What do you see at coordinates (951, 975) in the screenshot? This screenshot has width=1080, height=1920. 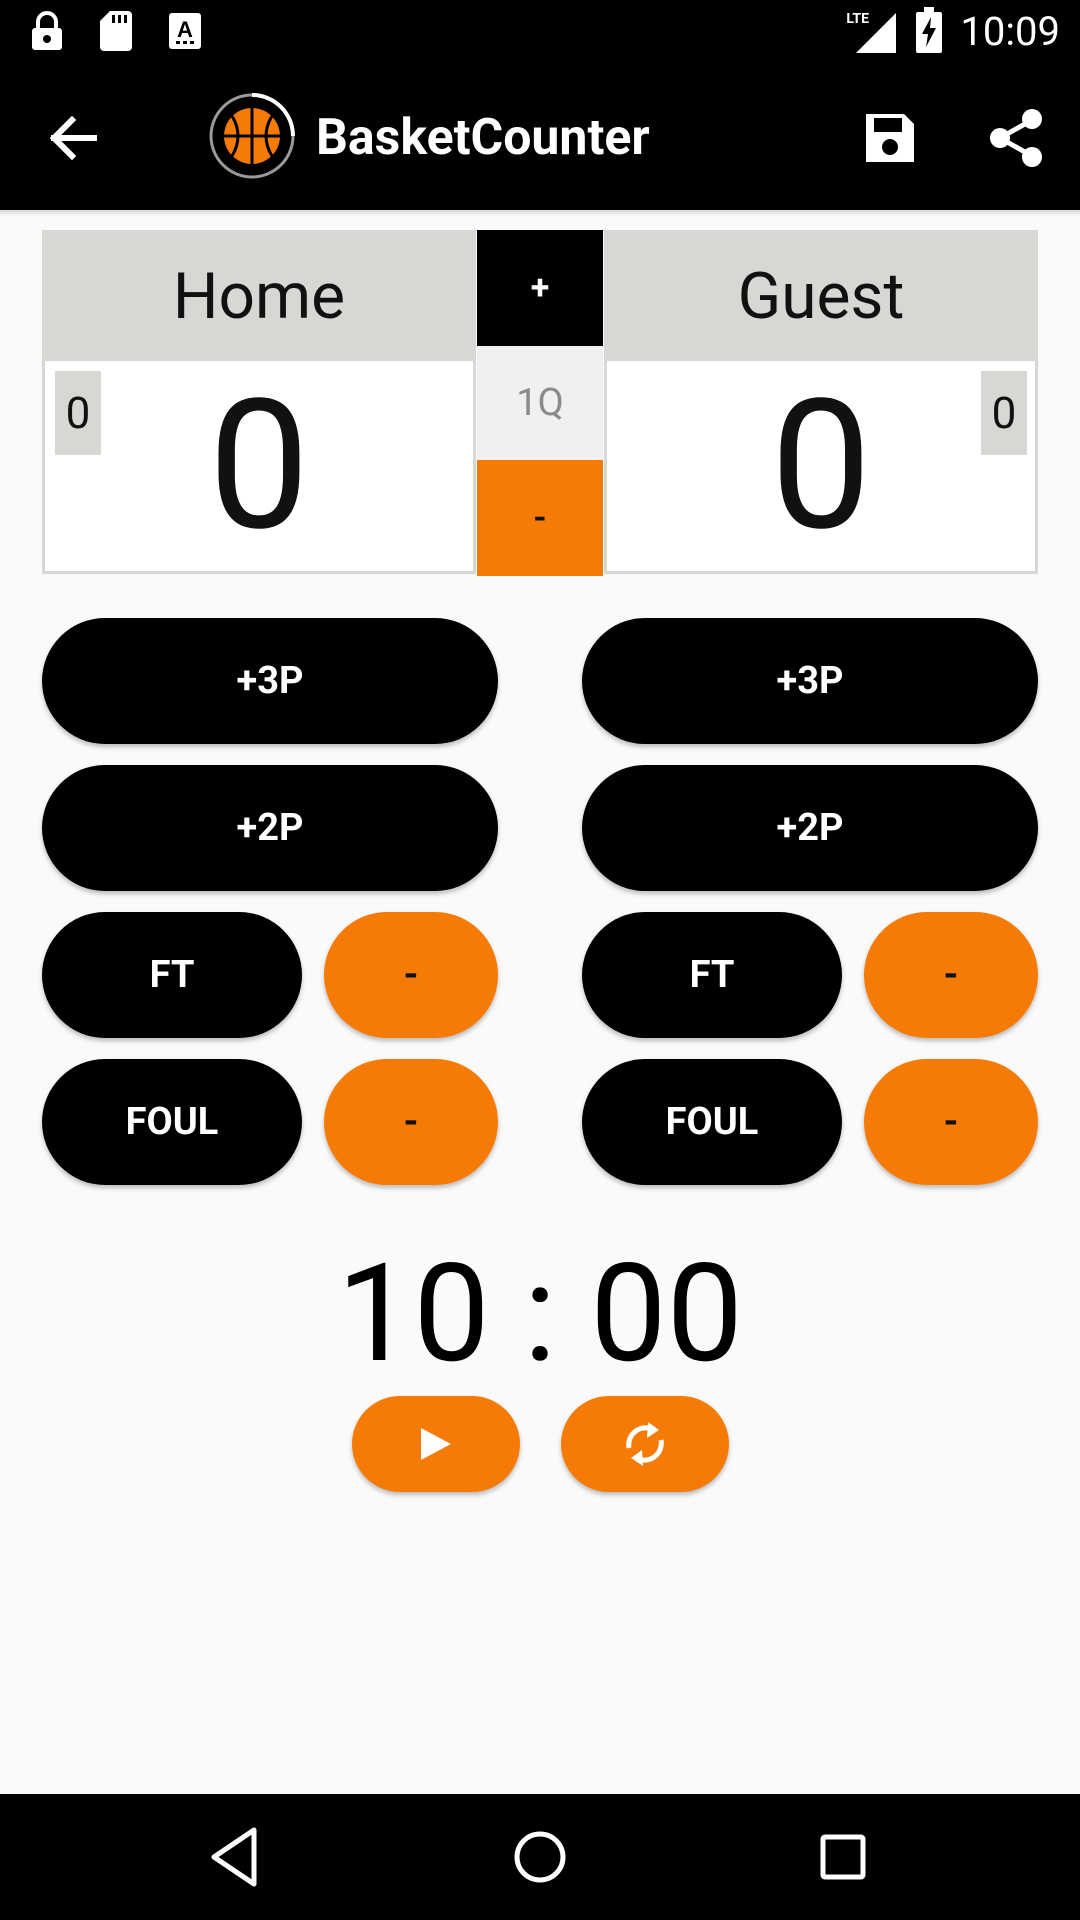 I see `guest-free-throw-minus-button: -` at bounding box center [951, 975].